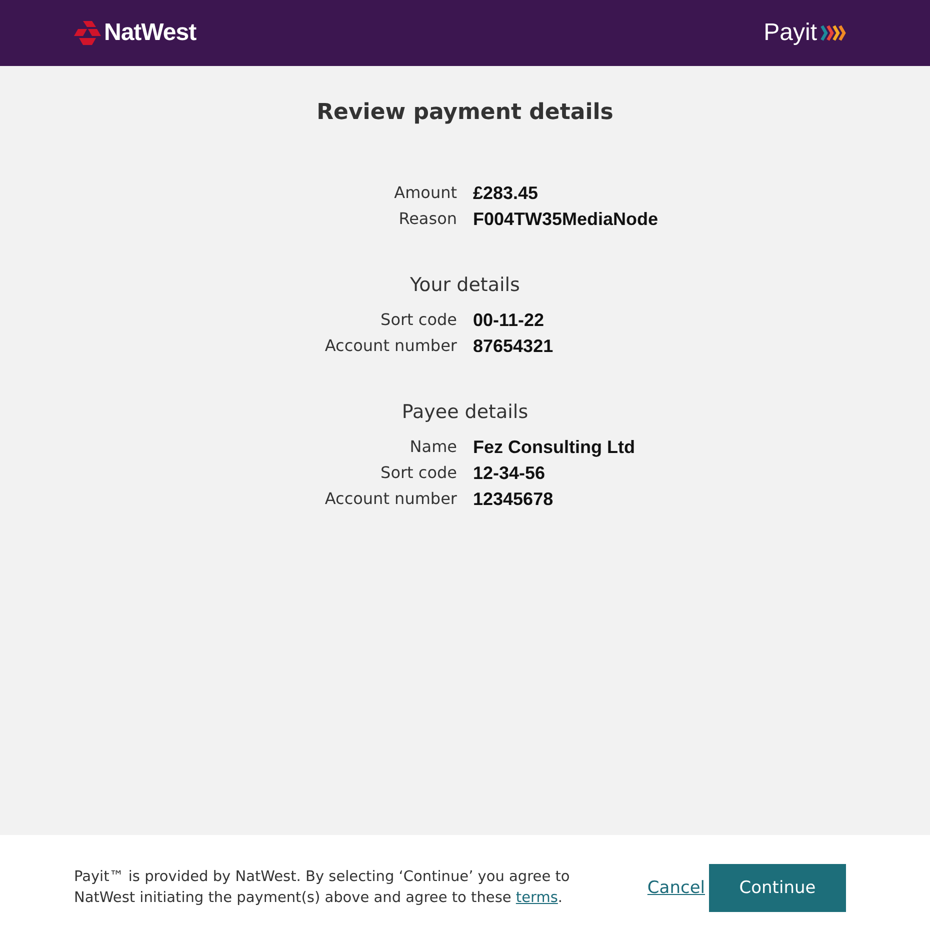 Image resolution: width=930 pixels, height=941 pixels. I want to click on field-value: £283.45, so click(506, 193).